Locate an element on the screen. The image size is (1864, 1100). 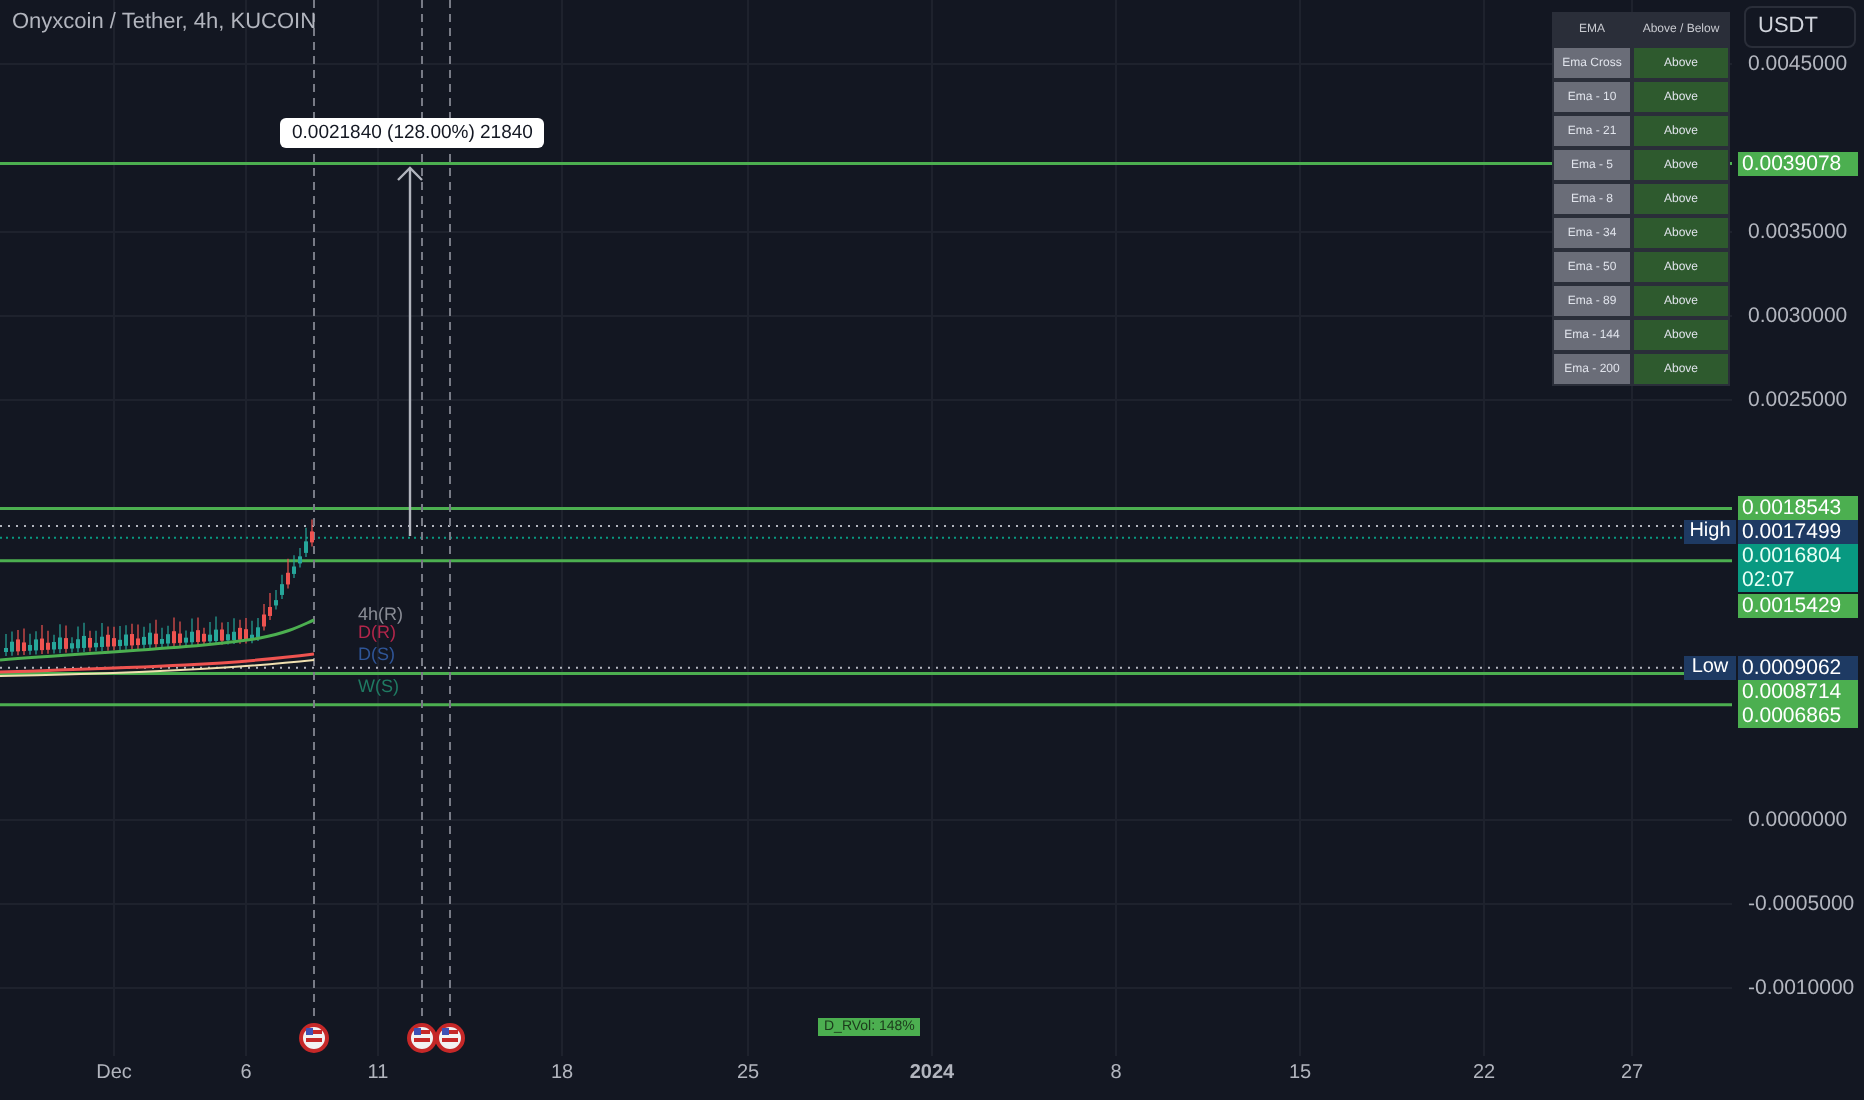
currency-selector: USDT is located at coordinates (1800, 27).